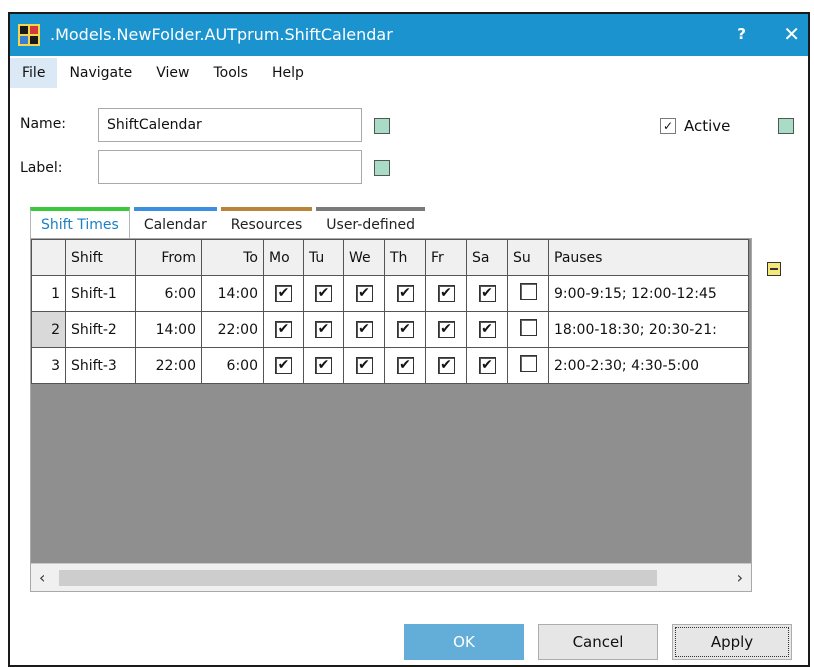 This screenshot has height=667, width=814. Describe the element at coordinates (168, 293) in the screenshot. I see `cell-from: 6:00` at that location.